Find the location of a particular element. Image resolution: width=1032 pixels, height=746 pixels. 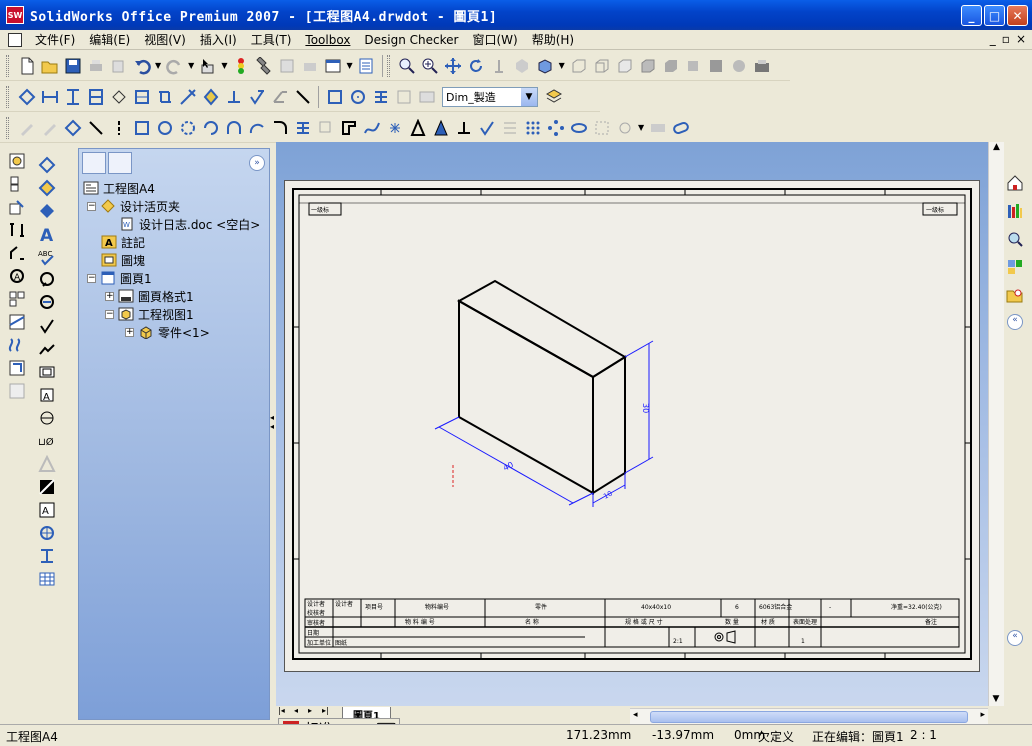

datum-icon is located at coordinates (234, 97).